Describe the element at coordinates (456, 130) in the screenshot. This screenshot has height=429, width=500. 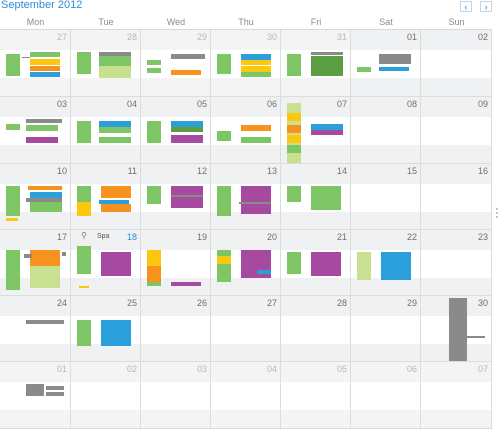
I see `day-cell: 09` at that location.